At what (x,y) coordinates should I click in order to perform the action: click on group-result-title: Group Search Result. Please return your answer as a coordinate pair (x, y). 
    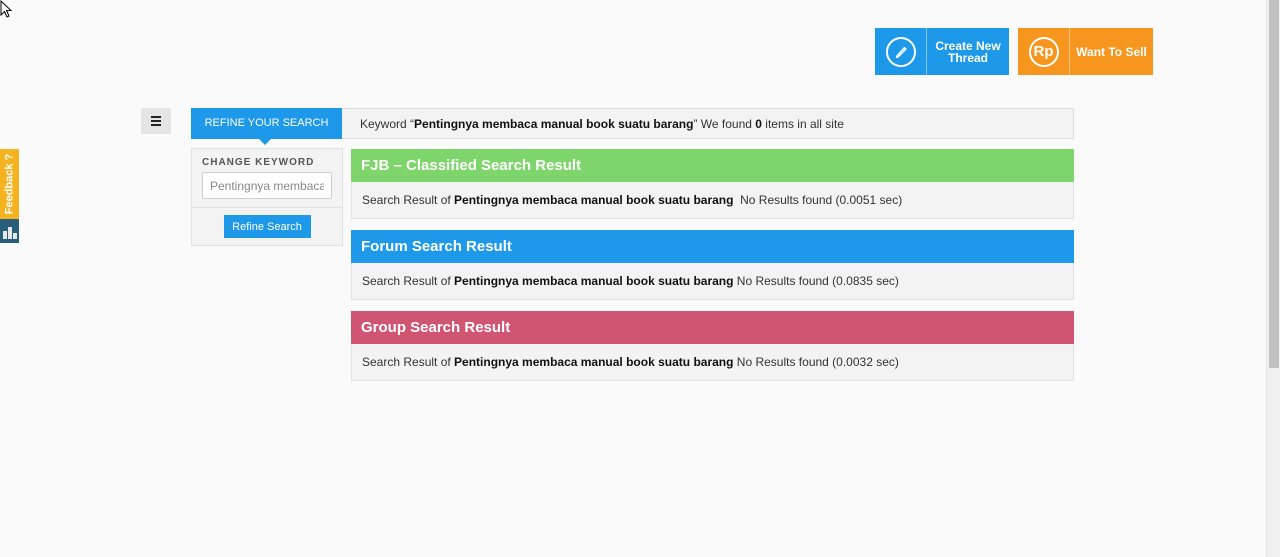
    Looking at the image, I should click on (712, 327).